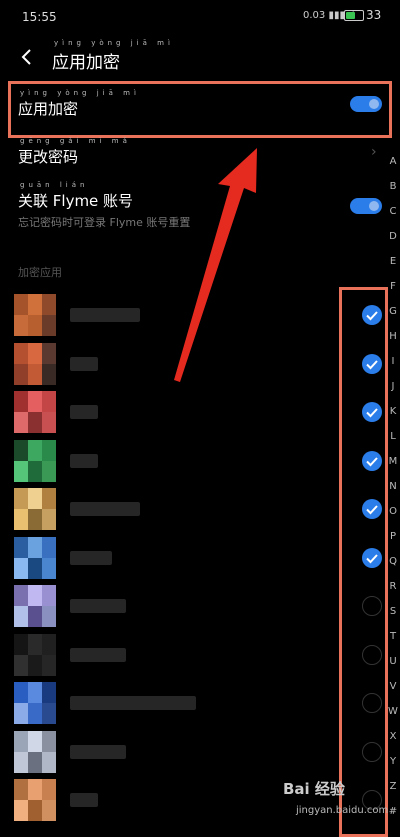  Describe the element at coordinates (393, 461) in the screenshot. I see `index-letter: M` at that location.